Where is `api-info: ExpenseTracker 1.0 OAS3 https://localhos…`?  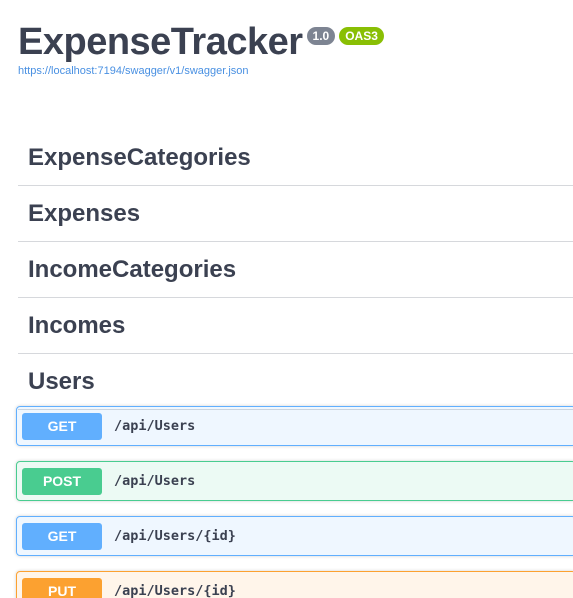
api-info: ExpenseTracker 1.0 OAS3 https://localhos… is located at coordinates (286, 39).